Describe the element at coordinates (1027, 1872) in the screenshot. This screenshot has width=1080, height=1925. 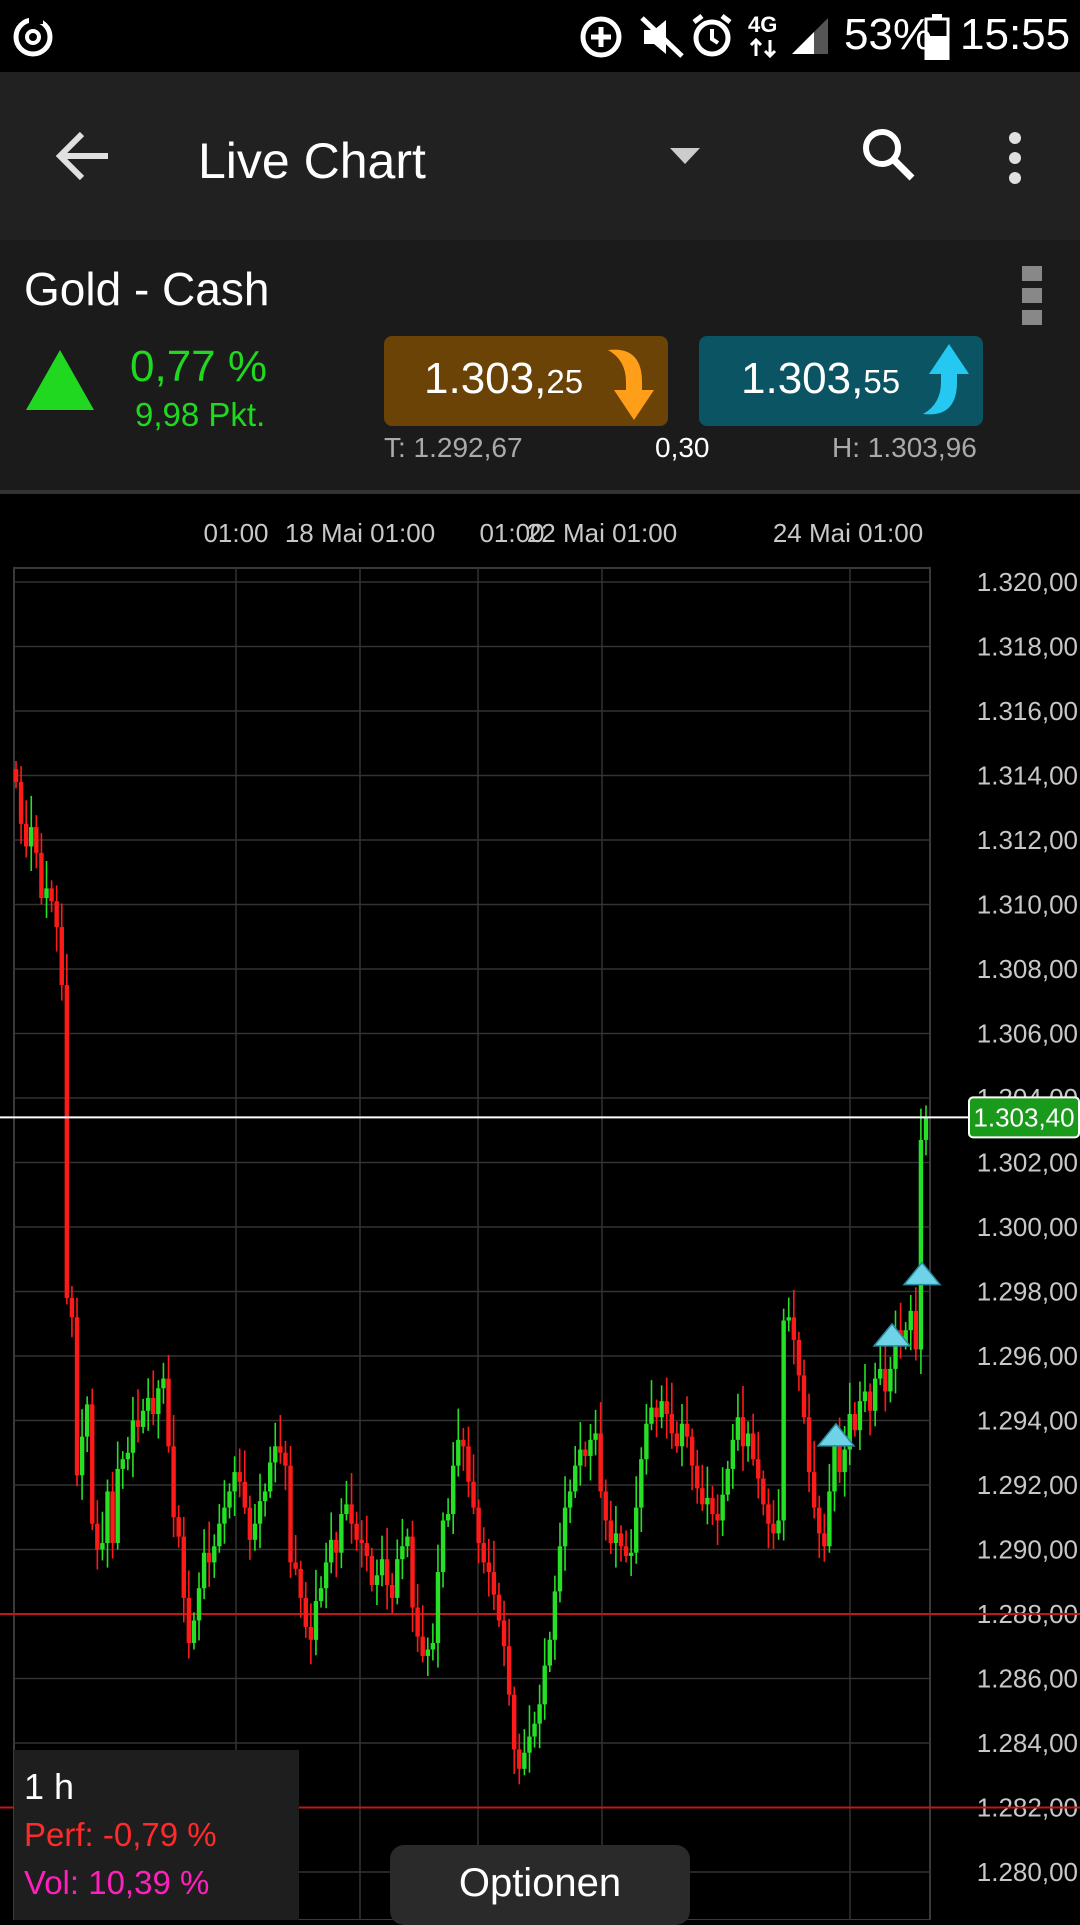
I see `y-tick-label: 1.280,00` at that location.